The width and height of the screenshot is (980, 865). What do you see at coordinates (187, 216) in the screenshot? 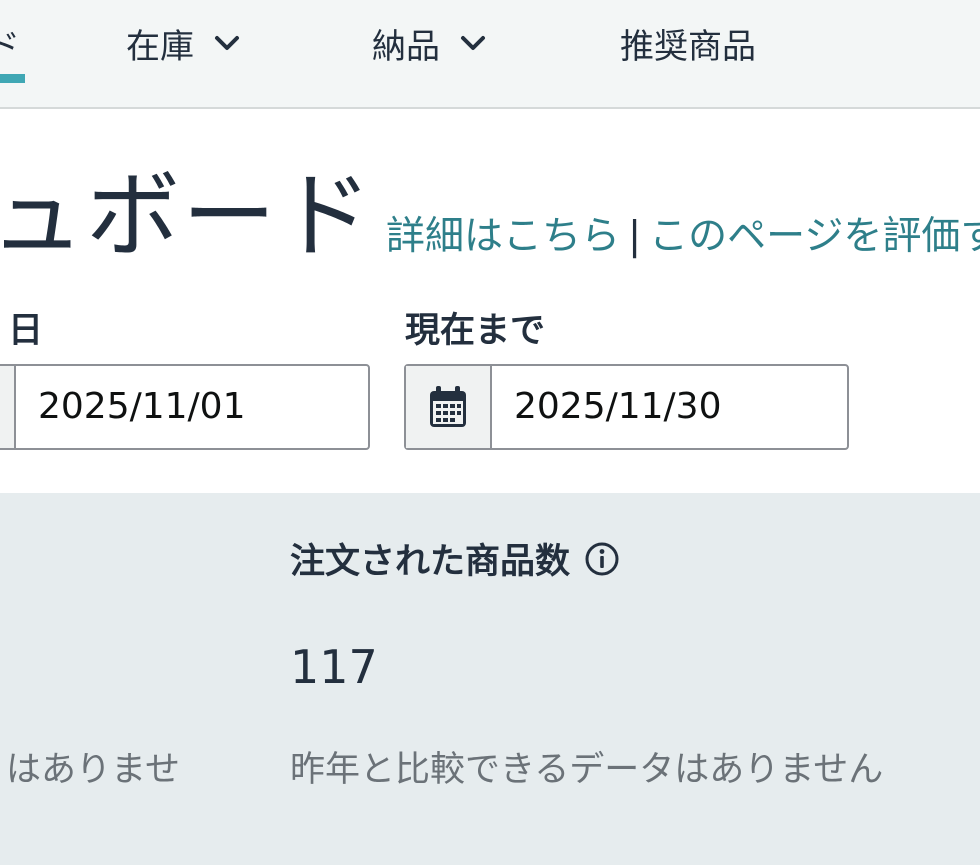
I see `page-title: ュボード` at bounding box center [187, 216].